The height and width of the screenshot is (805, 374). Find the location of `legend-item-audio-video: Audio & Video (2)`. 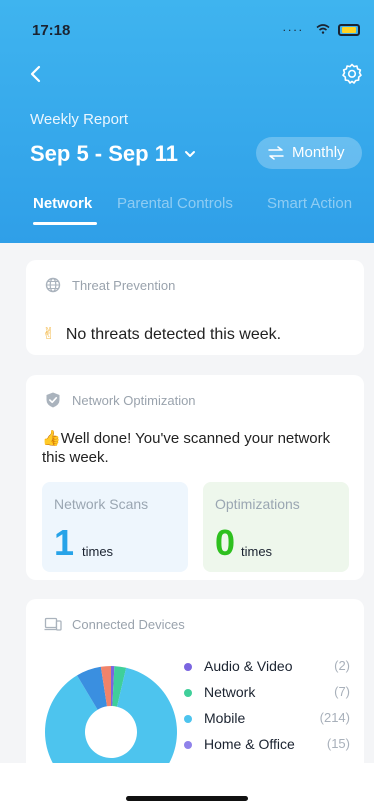

legend-item-audio-video: Audio & Video (2) is located at coordinates (267, 671).